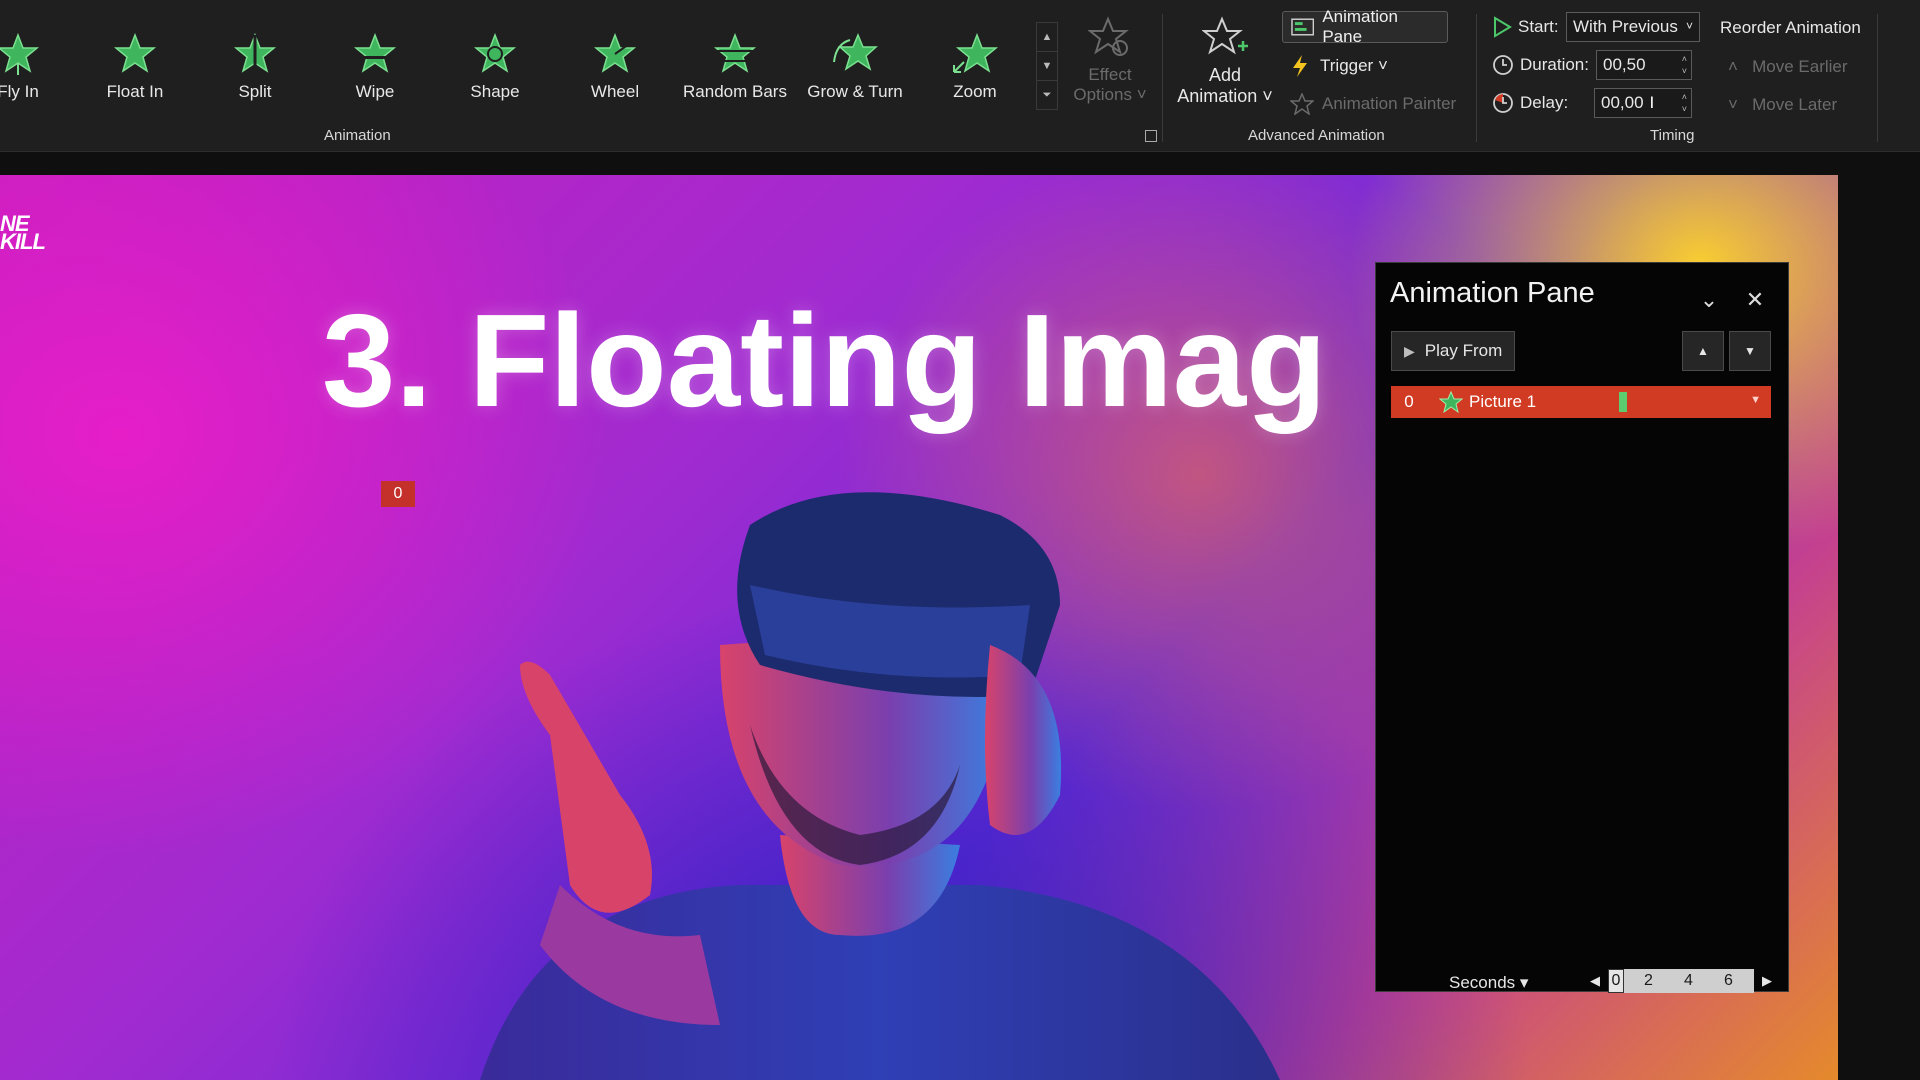  What do you see at coordinates (1503, 27) in the screenshot?
I see `play-icon` at bounding box center [1503, 27].